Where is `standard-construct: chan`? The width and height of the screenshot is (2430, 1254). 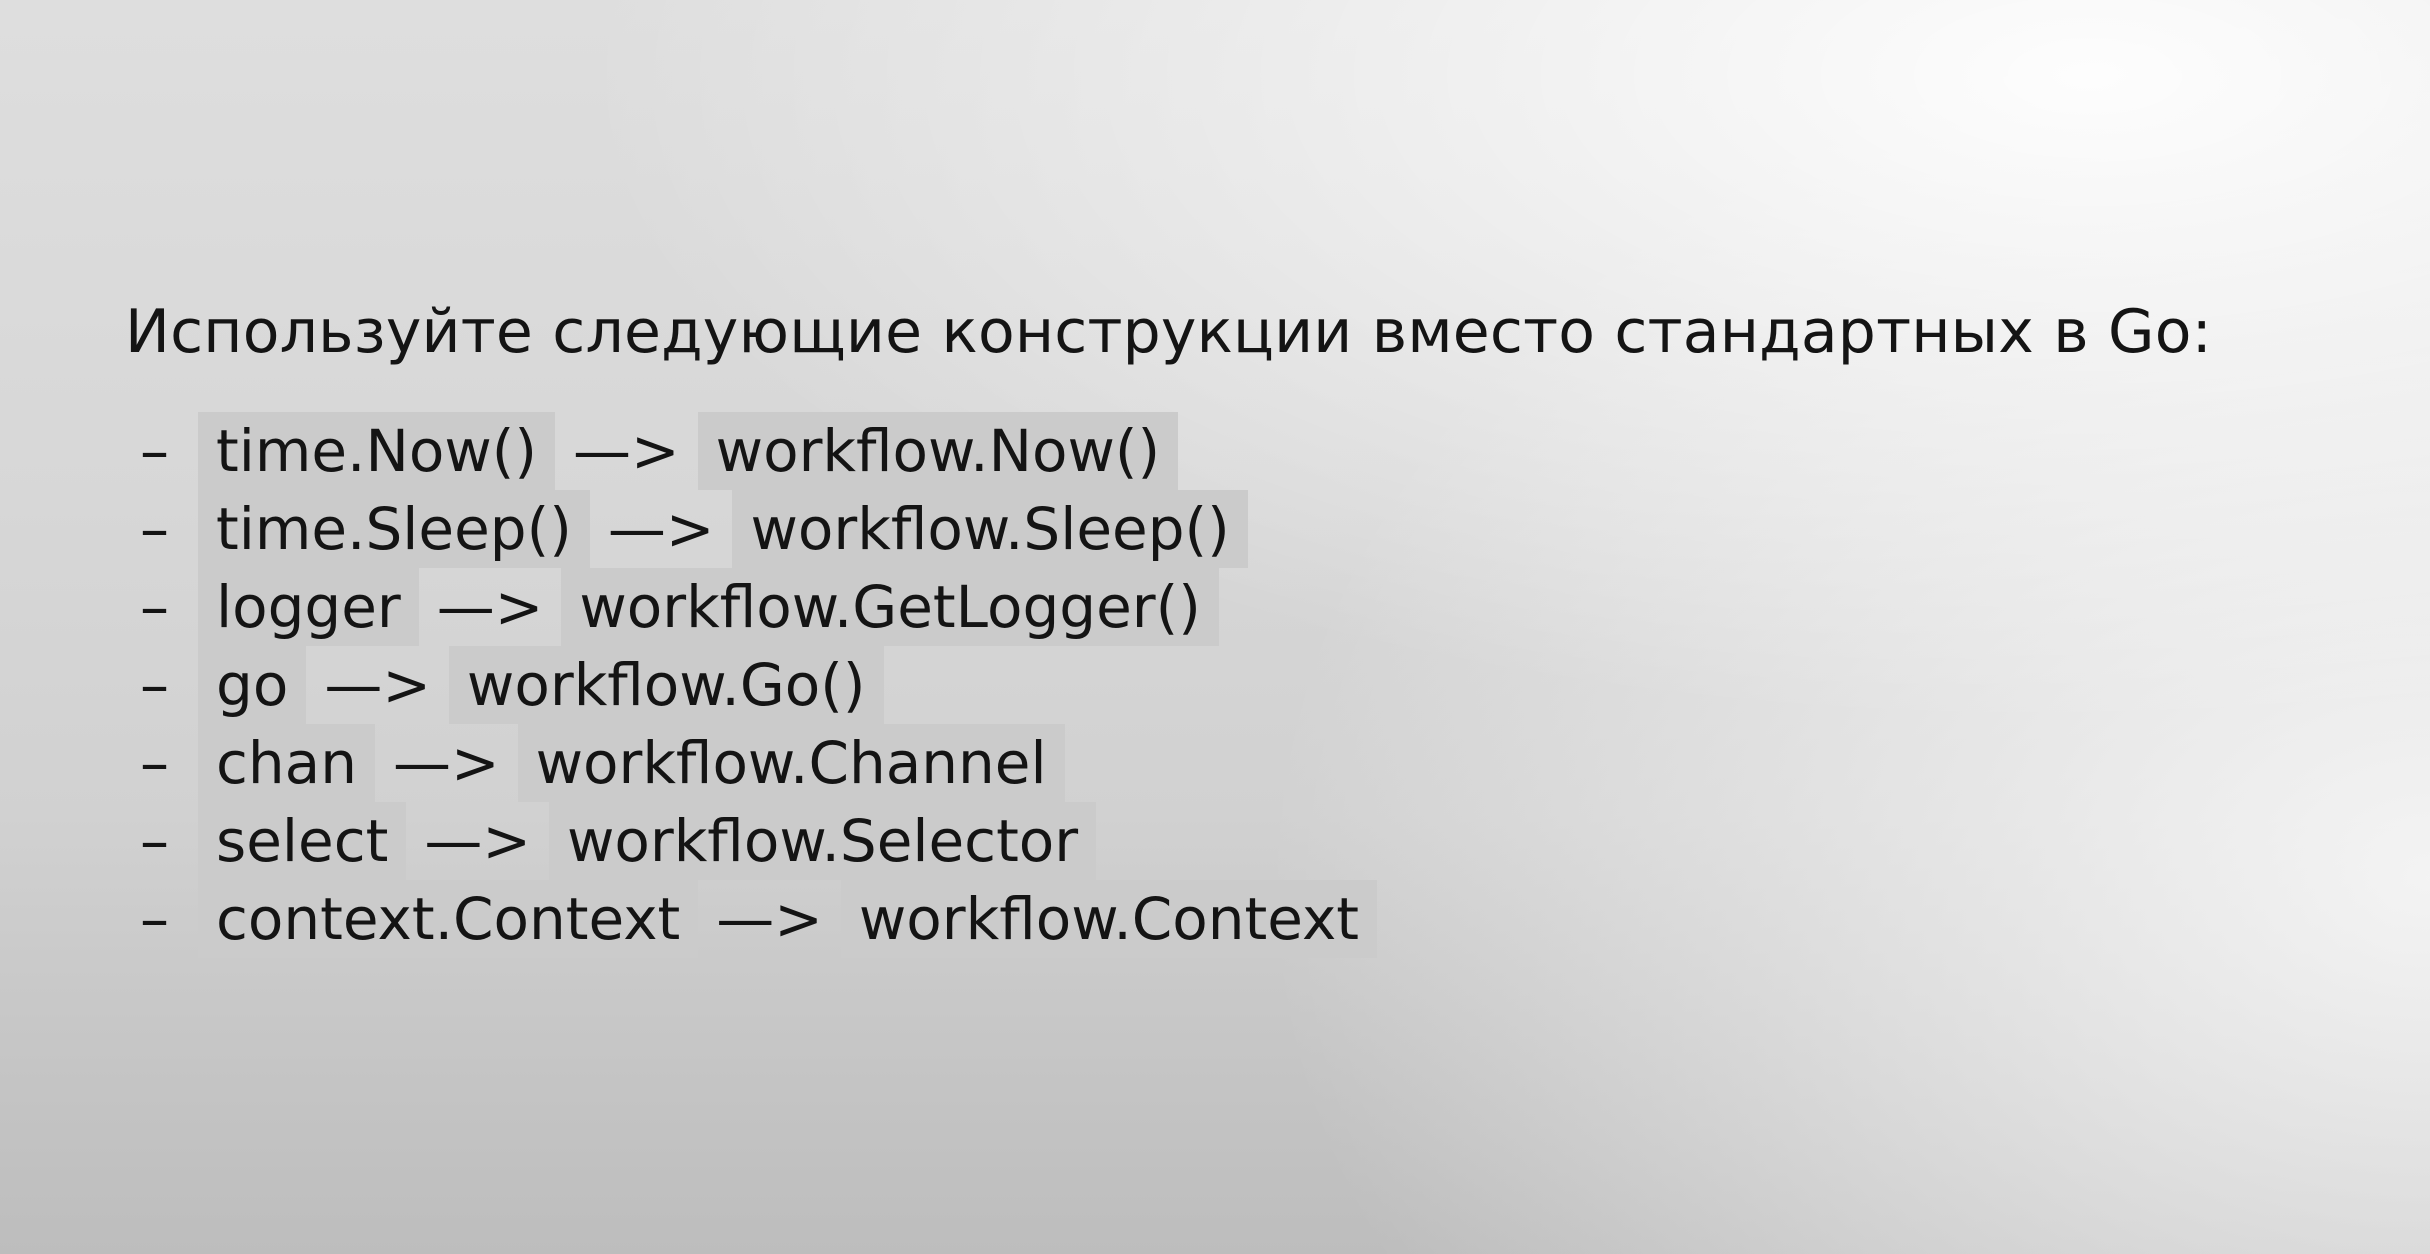 standard-construct: chan is located at coordinates (286, 763).